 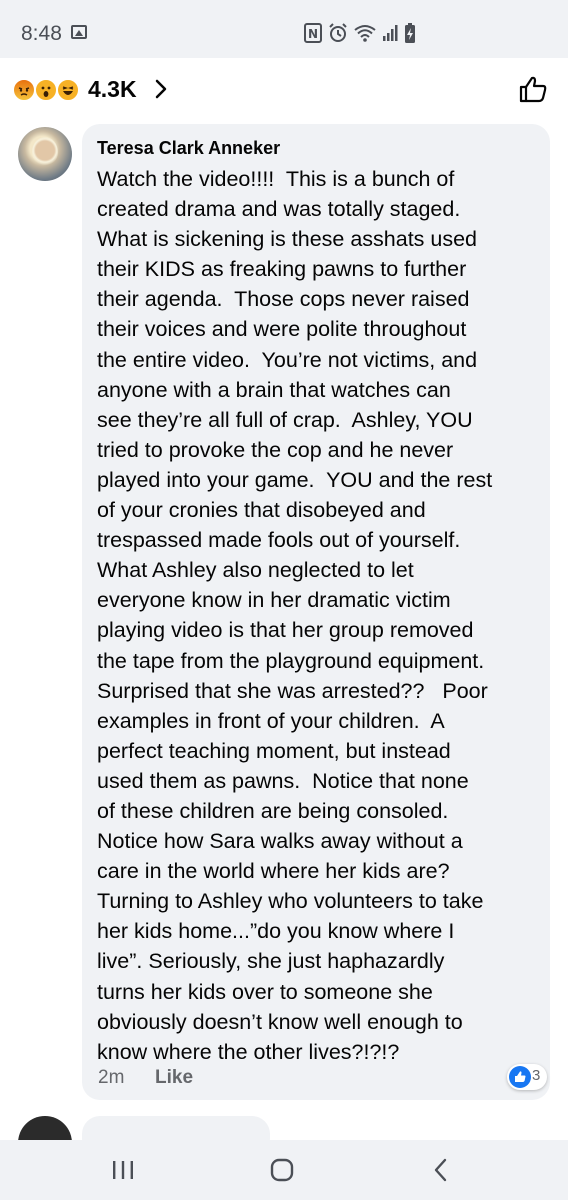 I want to click on status-bar: 8:48 N, so click(x=284, y=29).